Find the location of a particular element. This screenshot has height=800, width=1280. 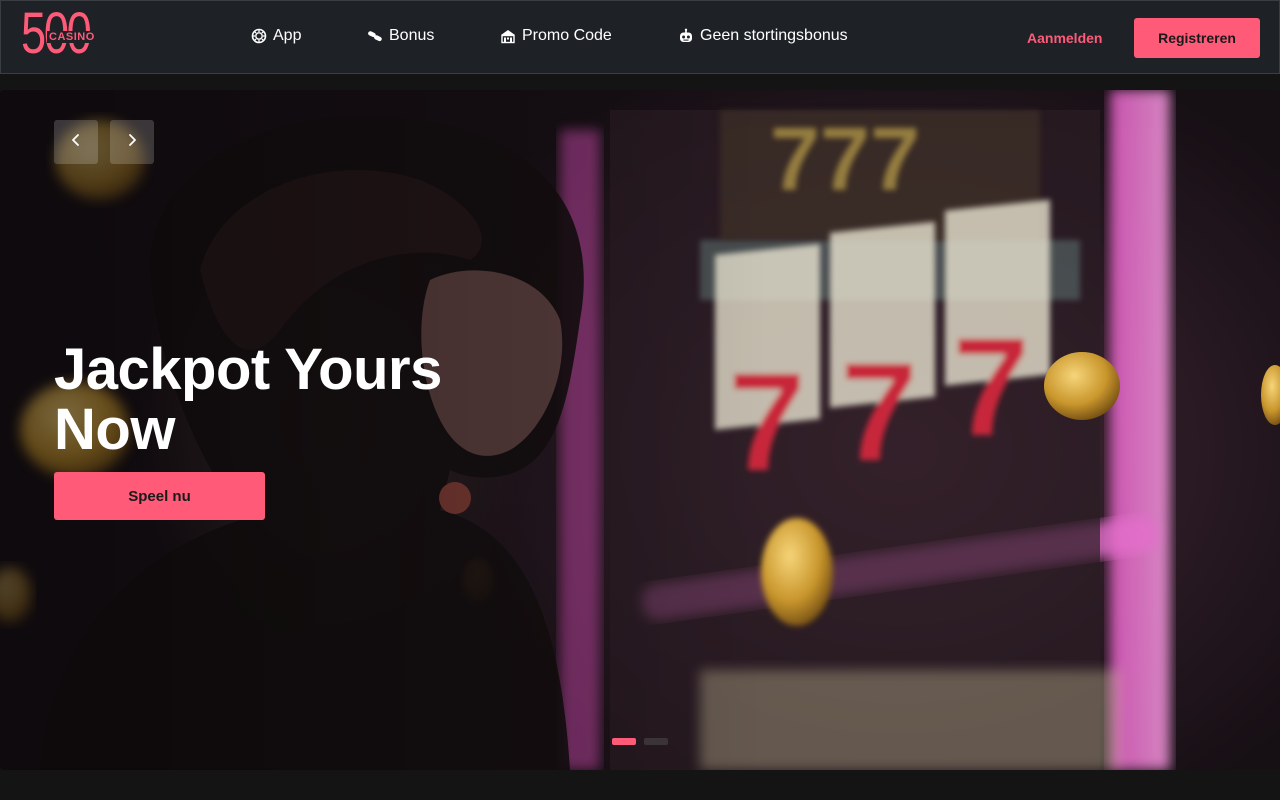

nav-label-app: App is located at coordinates (287, 35).